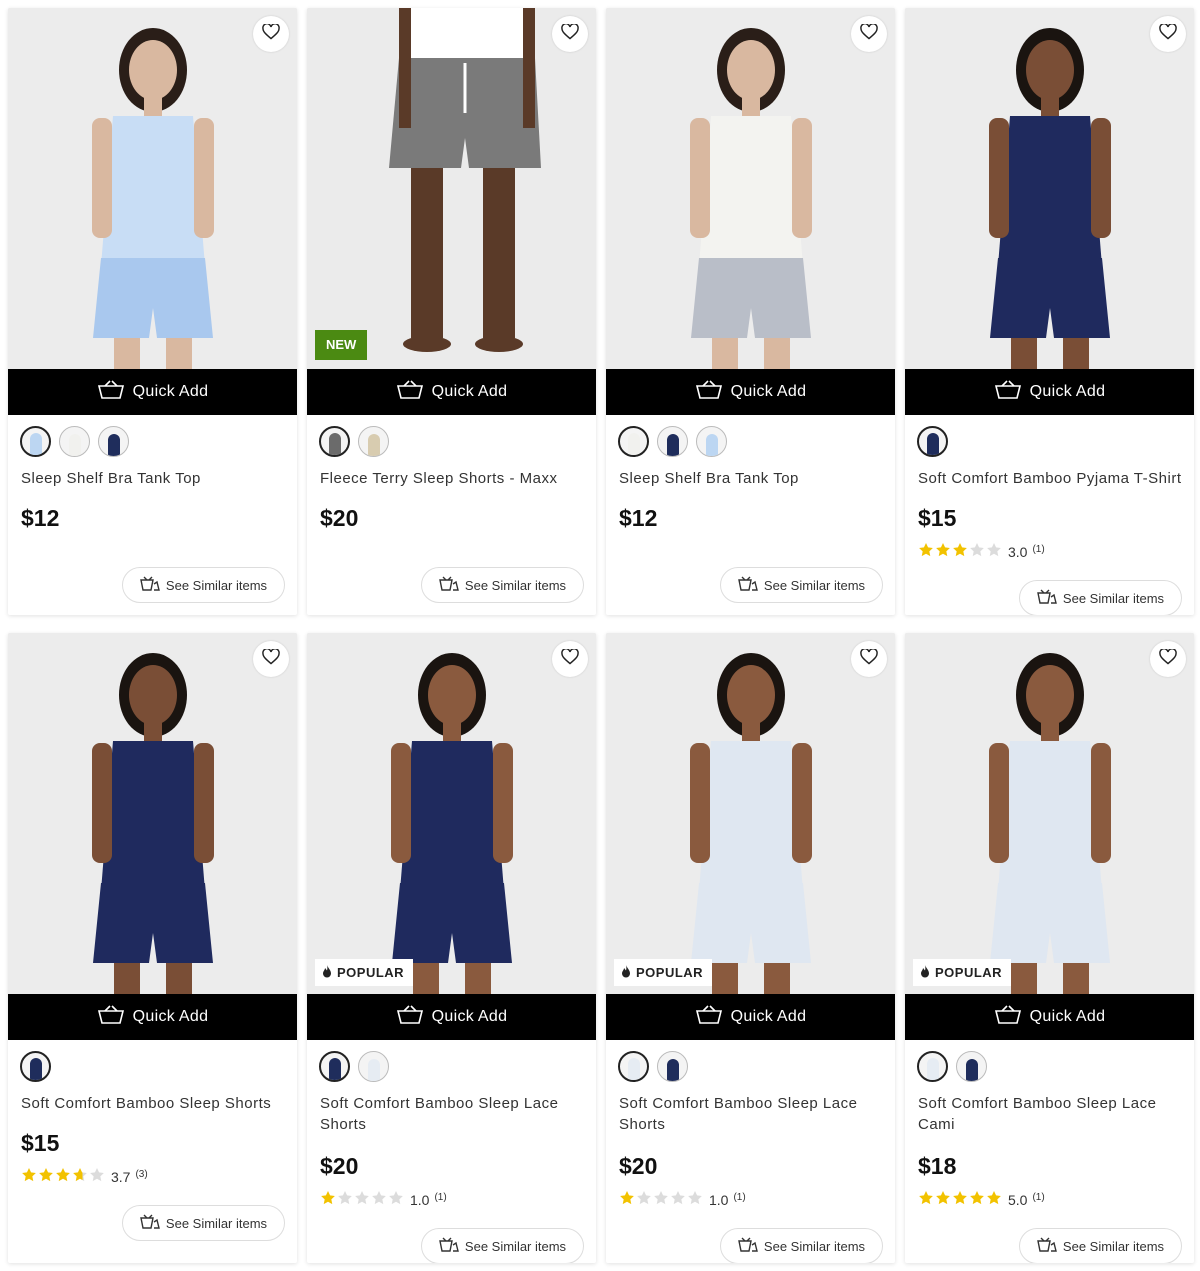 This screenshot has height=1271, width=1200. What do you see at coordinates (981, 1199) in the screenshot?
I see `product-rating: 5.0 (1)` at bounding box center [981, 1199].